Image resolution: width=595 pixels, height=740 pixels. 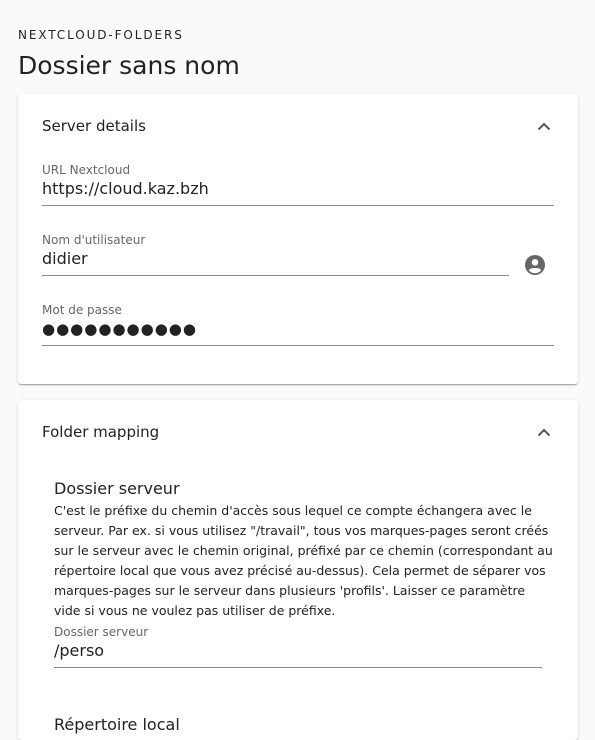 What do you see at coordinates (298, 126) in the screenshot?
I see `server-details-header: Server details` at bounding box center [298, 126].